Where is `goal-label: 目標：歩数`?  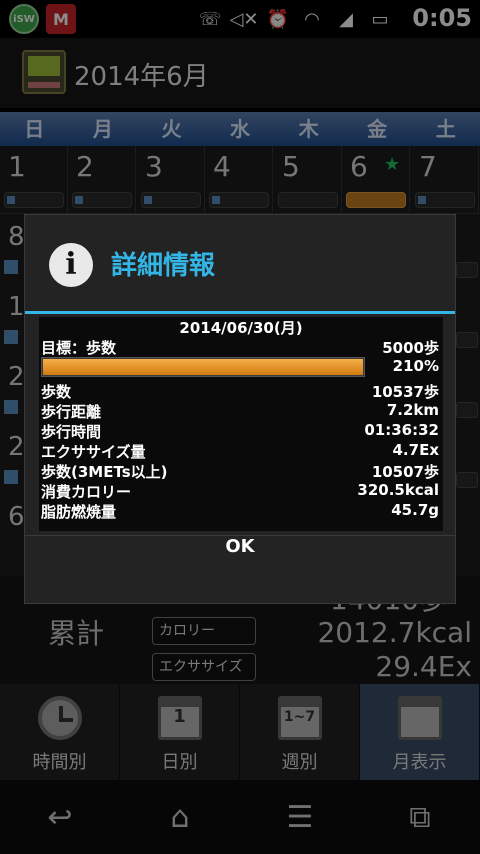 goal-label: 目標：歩数 is located at coordinates (79, 348).